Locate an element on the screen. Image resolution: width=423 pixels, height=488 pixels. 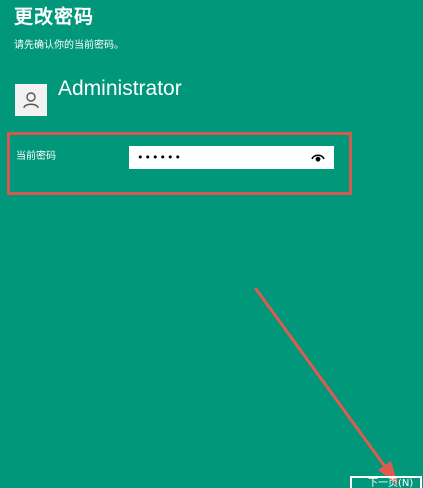
page-title: 更改密码 is located at coordinates (54, 17).